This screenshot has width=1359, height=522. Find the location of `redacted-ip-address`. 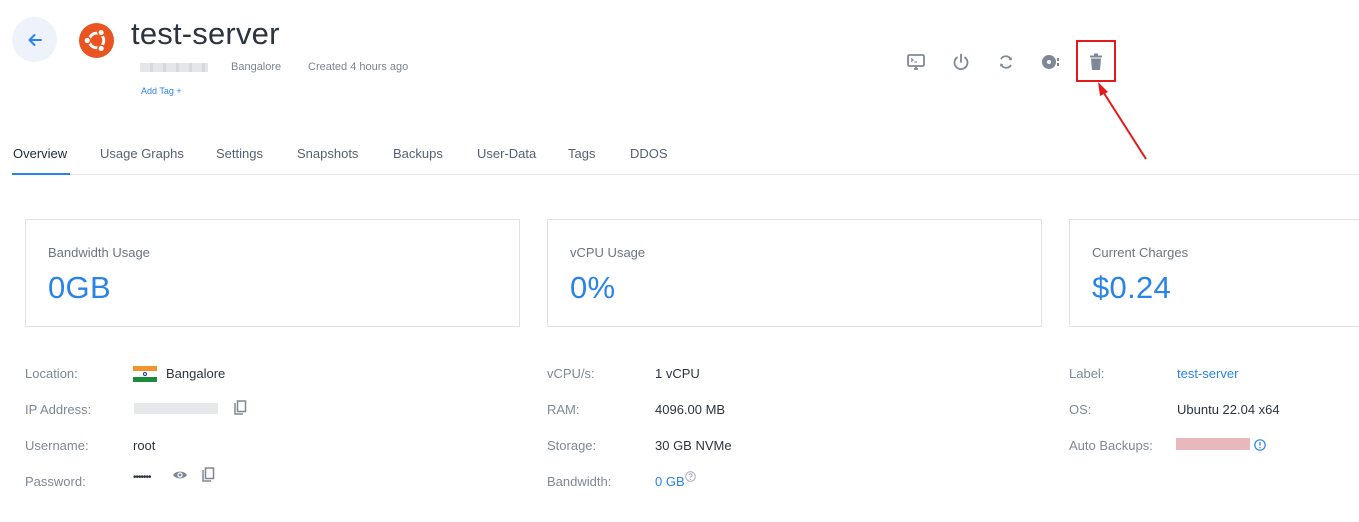

redacted-ip-address is located at coordinates (176, 408).